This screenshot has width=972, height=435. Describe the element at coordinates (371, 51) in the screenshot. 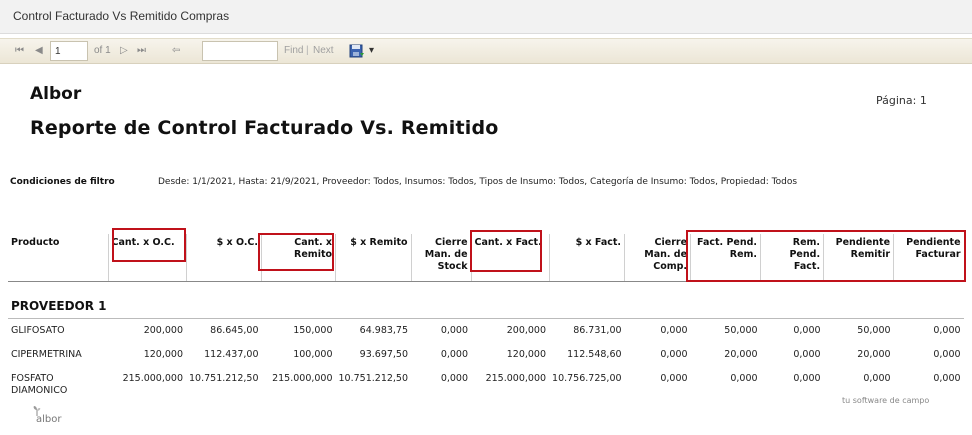

I see `export-dropdown-icon: ▾` at that location.